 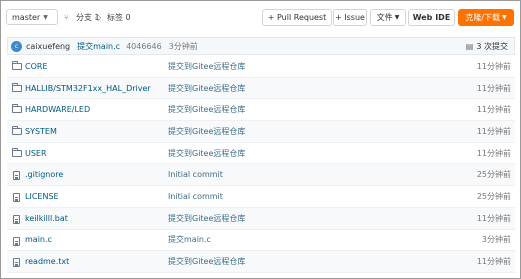 I want to click on commit-message: 提交main.c, so click(x=98, y=46).